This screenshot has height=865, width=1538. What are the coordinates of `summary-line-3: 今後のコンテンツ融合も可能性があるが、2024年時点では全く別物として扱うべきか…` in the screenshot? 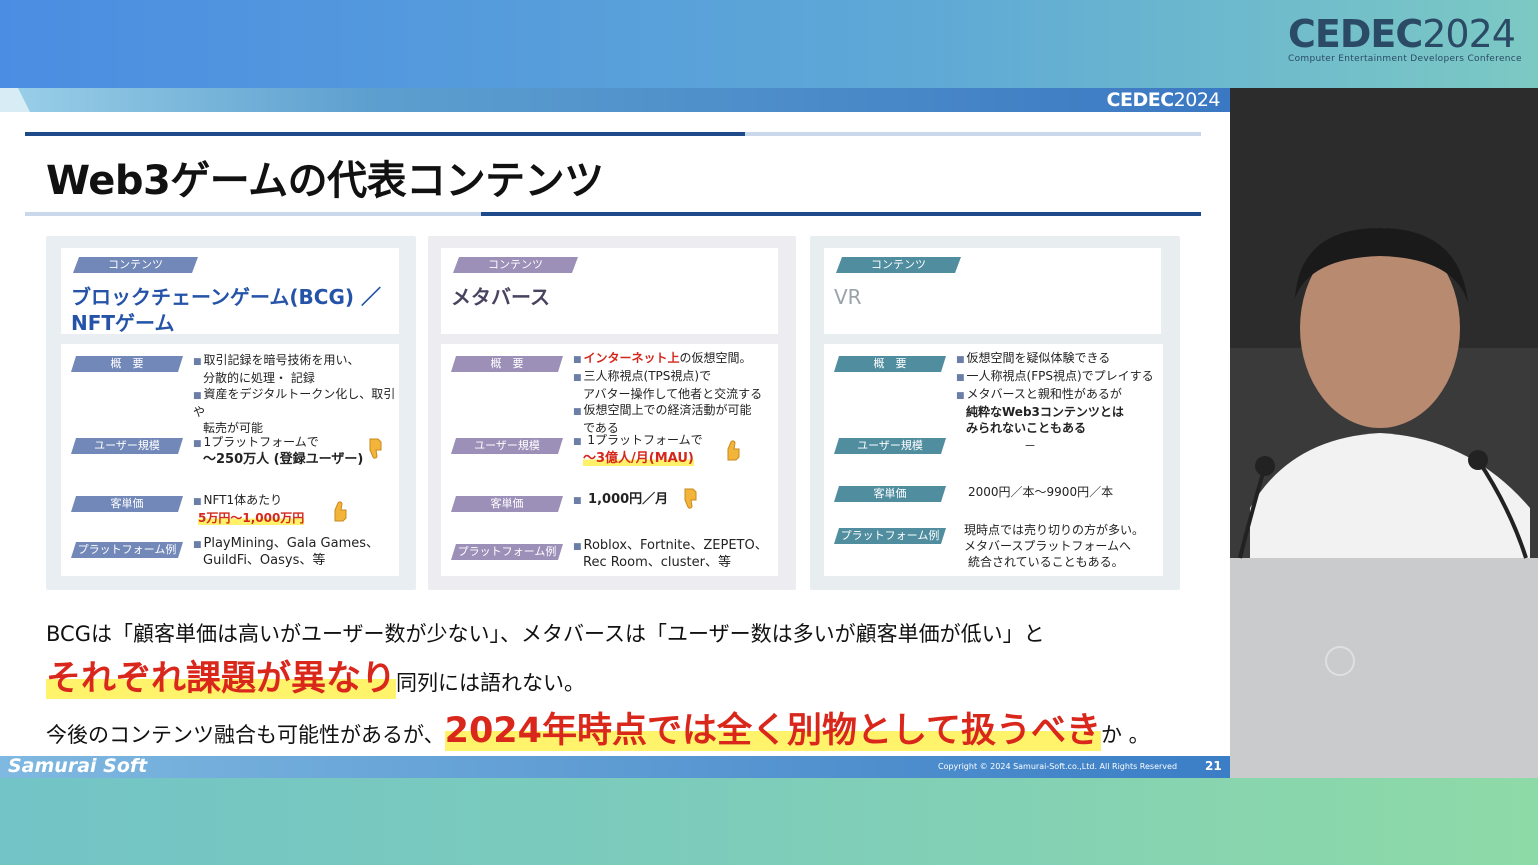 It's located at (598, 731).